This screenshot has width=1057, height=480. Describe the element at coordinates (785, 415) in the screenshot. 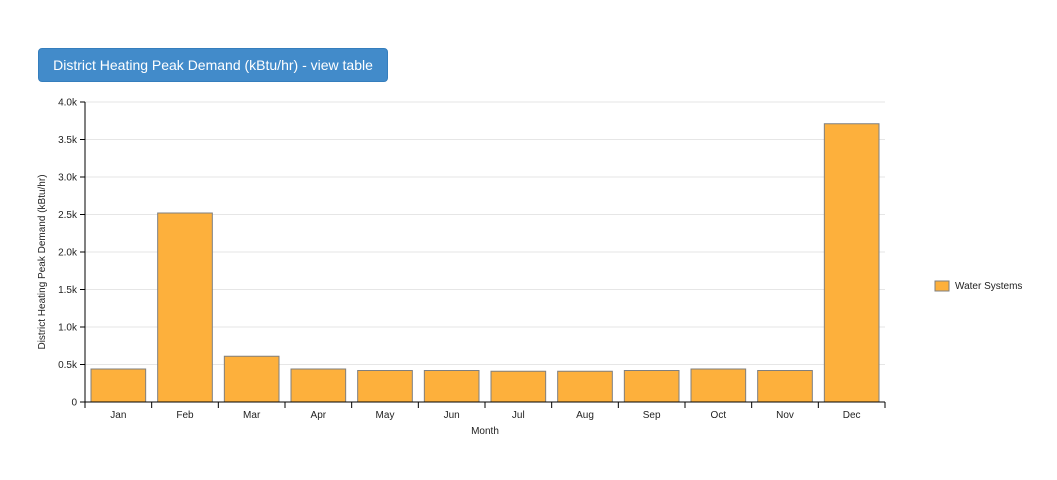

I see `x-tick-label: Nov` at that location.